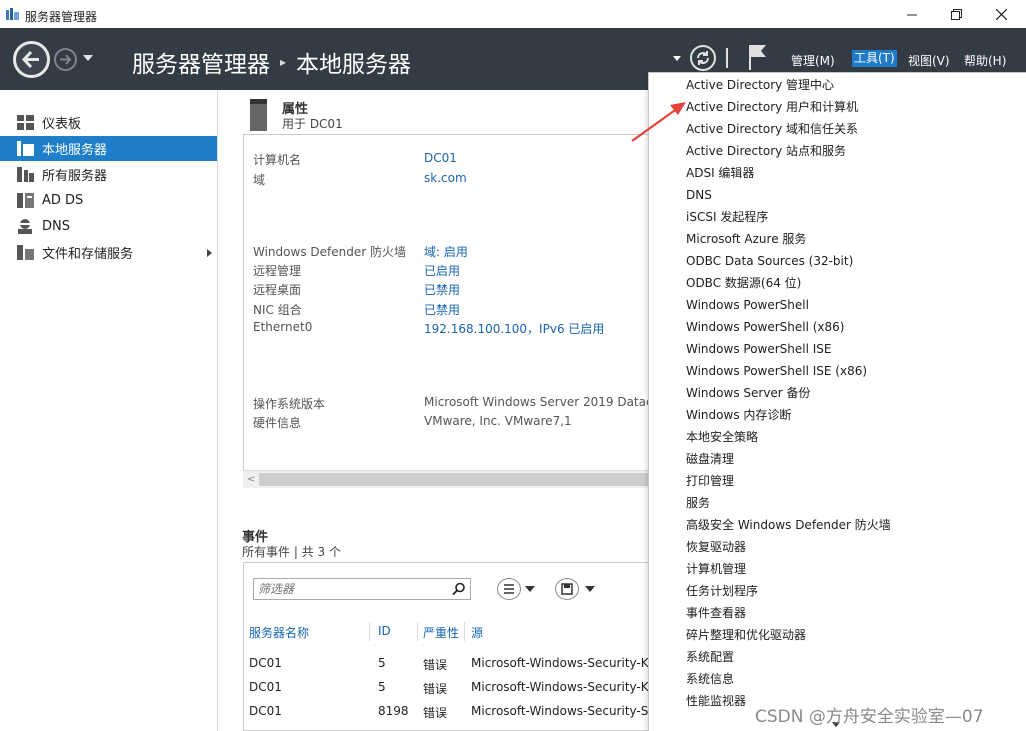 Image resolution: width=1026 pixels, height=731 pixels. Describe the element at coordinates (542, 402) in the screenshot. I see `property-value: Microsoft Windows Server 2019 Datace` at that location.